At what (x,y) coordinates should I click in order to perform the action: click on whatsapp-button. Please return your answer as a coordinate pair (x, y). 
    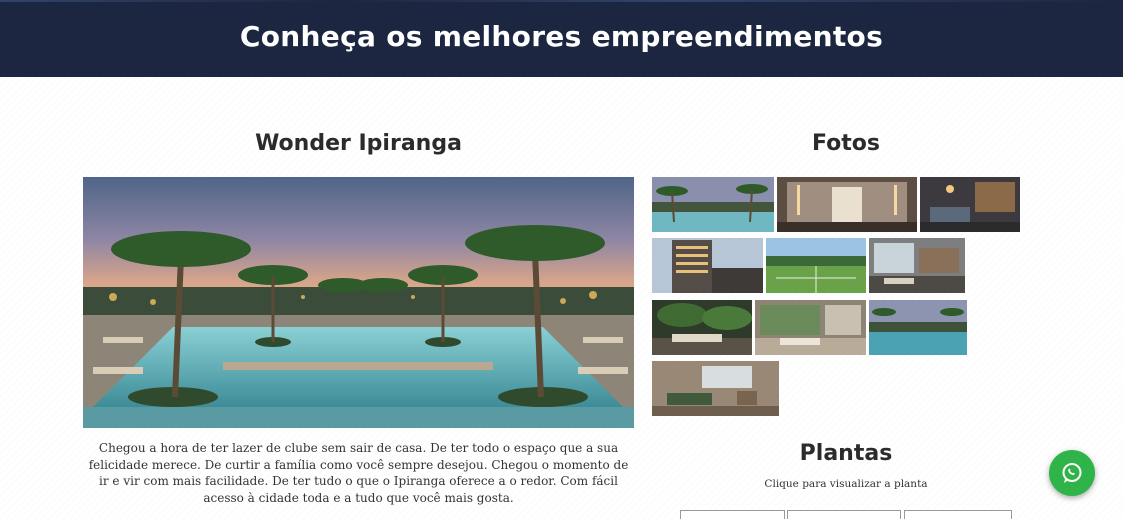
    Looking at the image, I should click on (1072, 473).